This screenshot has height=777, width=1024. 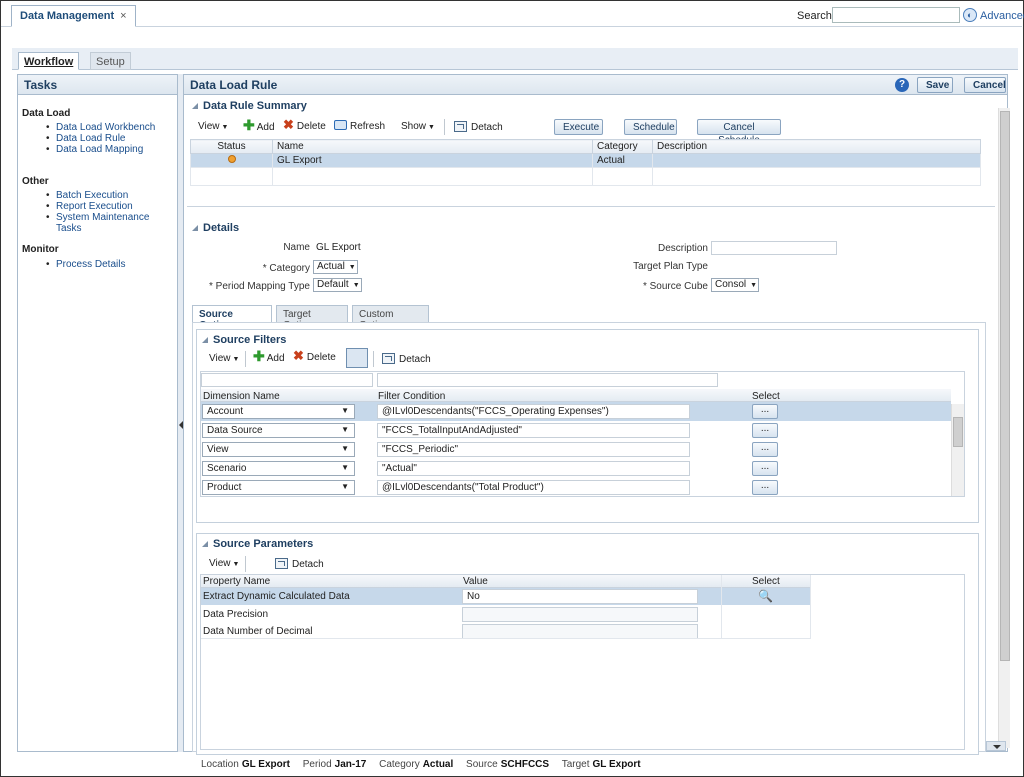 I want to click on filter-condition-input: "FCCS_TotalInputAndAdjusted", so click(x=533, y=430).